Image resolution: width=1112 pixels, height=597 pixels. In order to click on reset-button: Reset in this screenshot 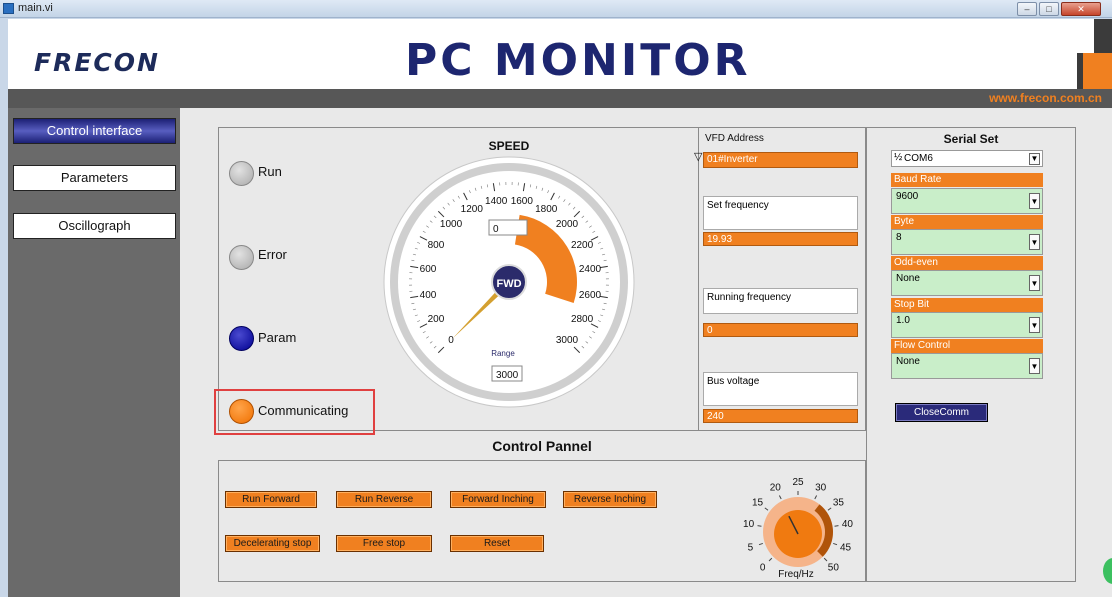, I will do `click(497, 543)`.